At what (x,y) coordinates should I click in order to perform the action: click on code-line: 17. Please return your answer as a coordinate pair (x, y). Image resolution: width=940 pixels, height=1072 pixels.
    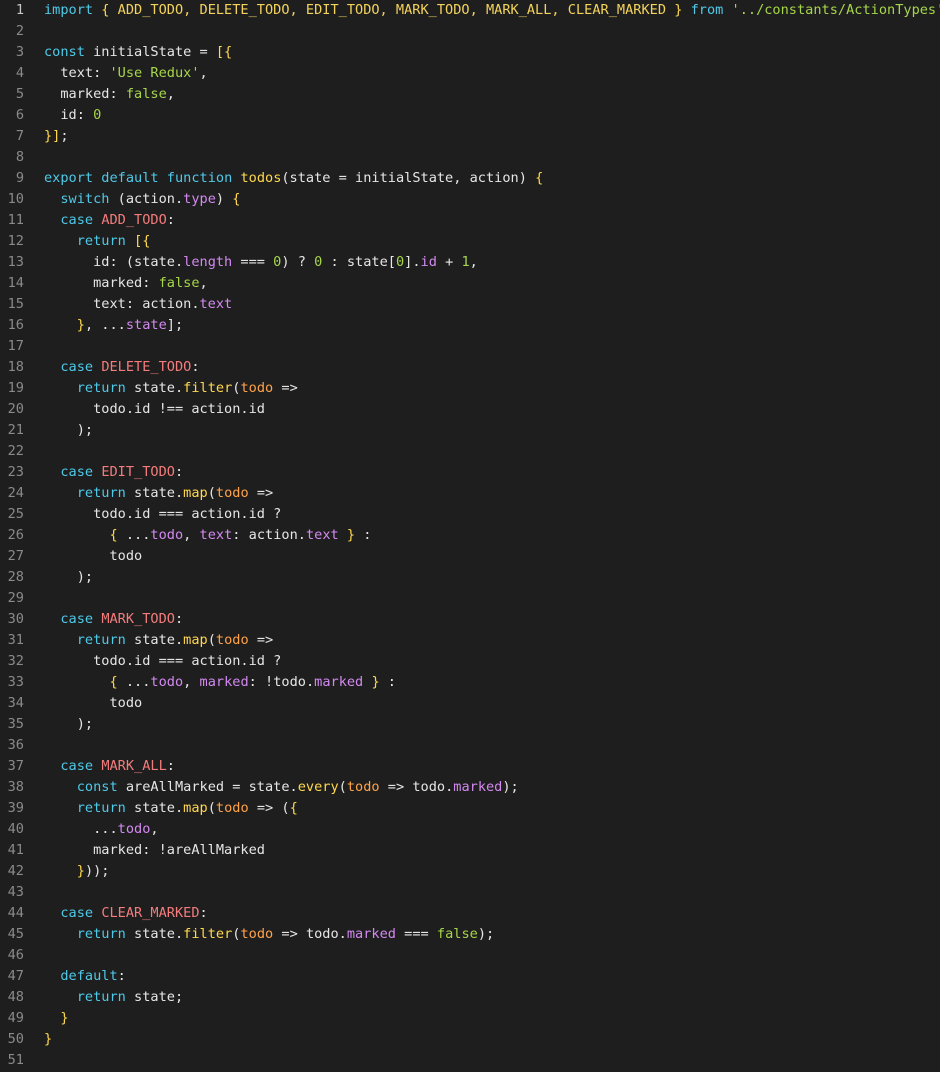
    Looking at the image, I should click on (470, 346).